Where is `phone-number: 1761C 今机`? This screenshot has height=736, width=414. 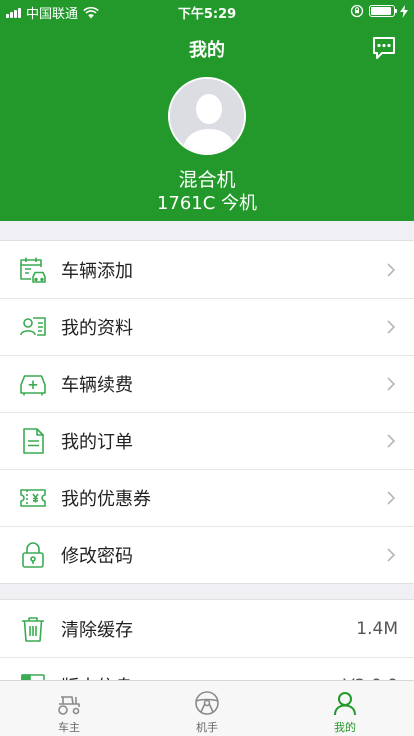
phone-number: 1761C 今机 is located at coordinates (207, 203).